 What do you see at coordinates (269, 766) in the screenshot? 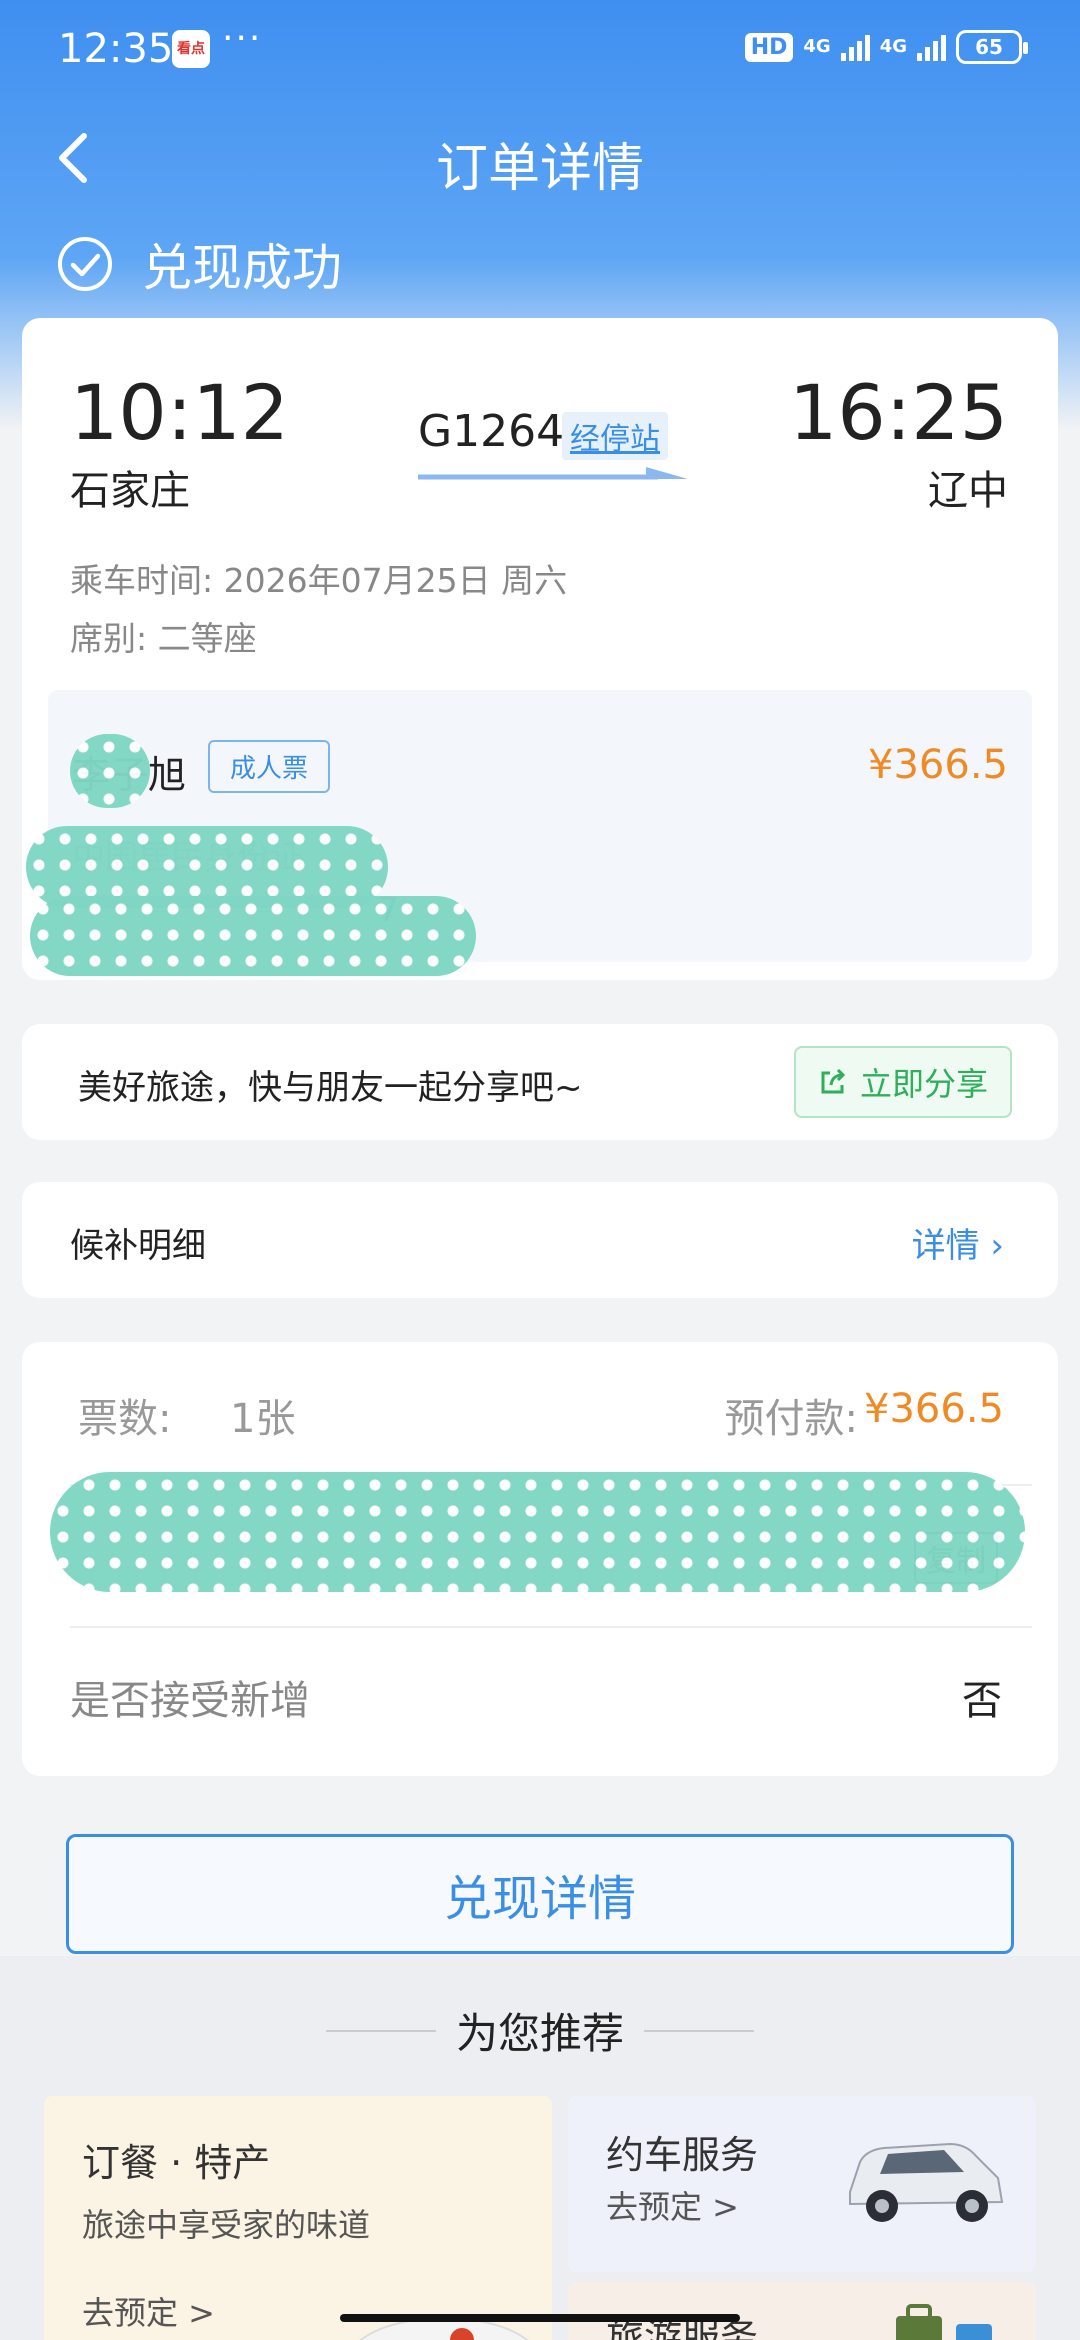
I see `ticket-type-badge: 成人票` at bounding box center [269, 766].